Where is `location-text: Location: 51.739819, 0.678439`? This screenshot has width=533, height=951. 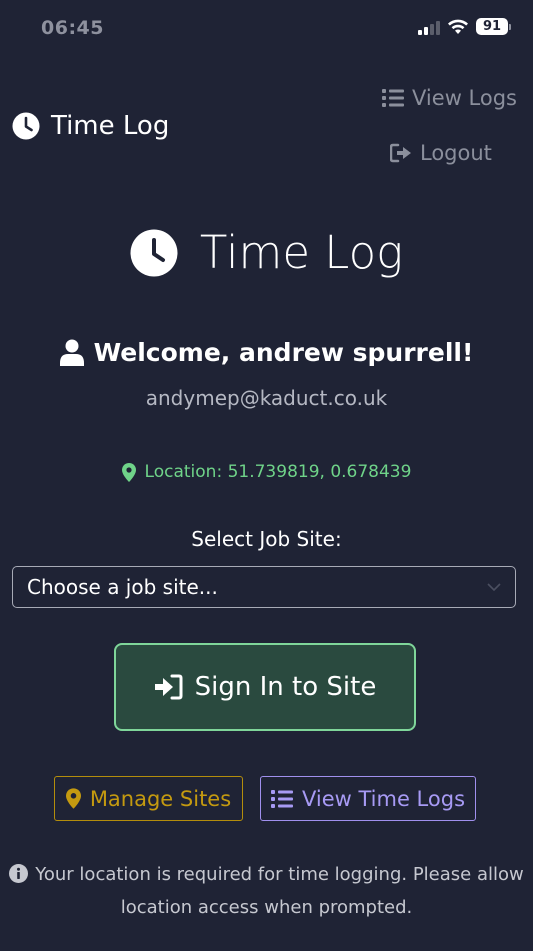
location-text: Location: 51.739819, 0.678439 is located at coordinates (278, 472).